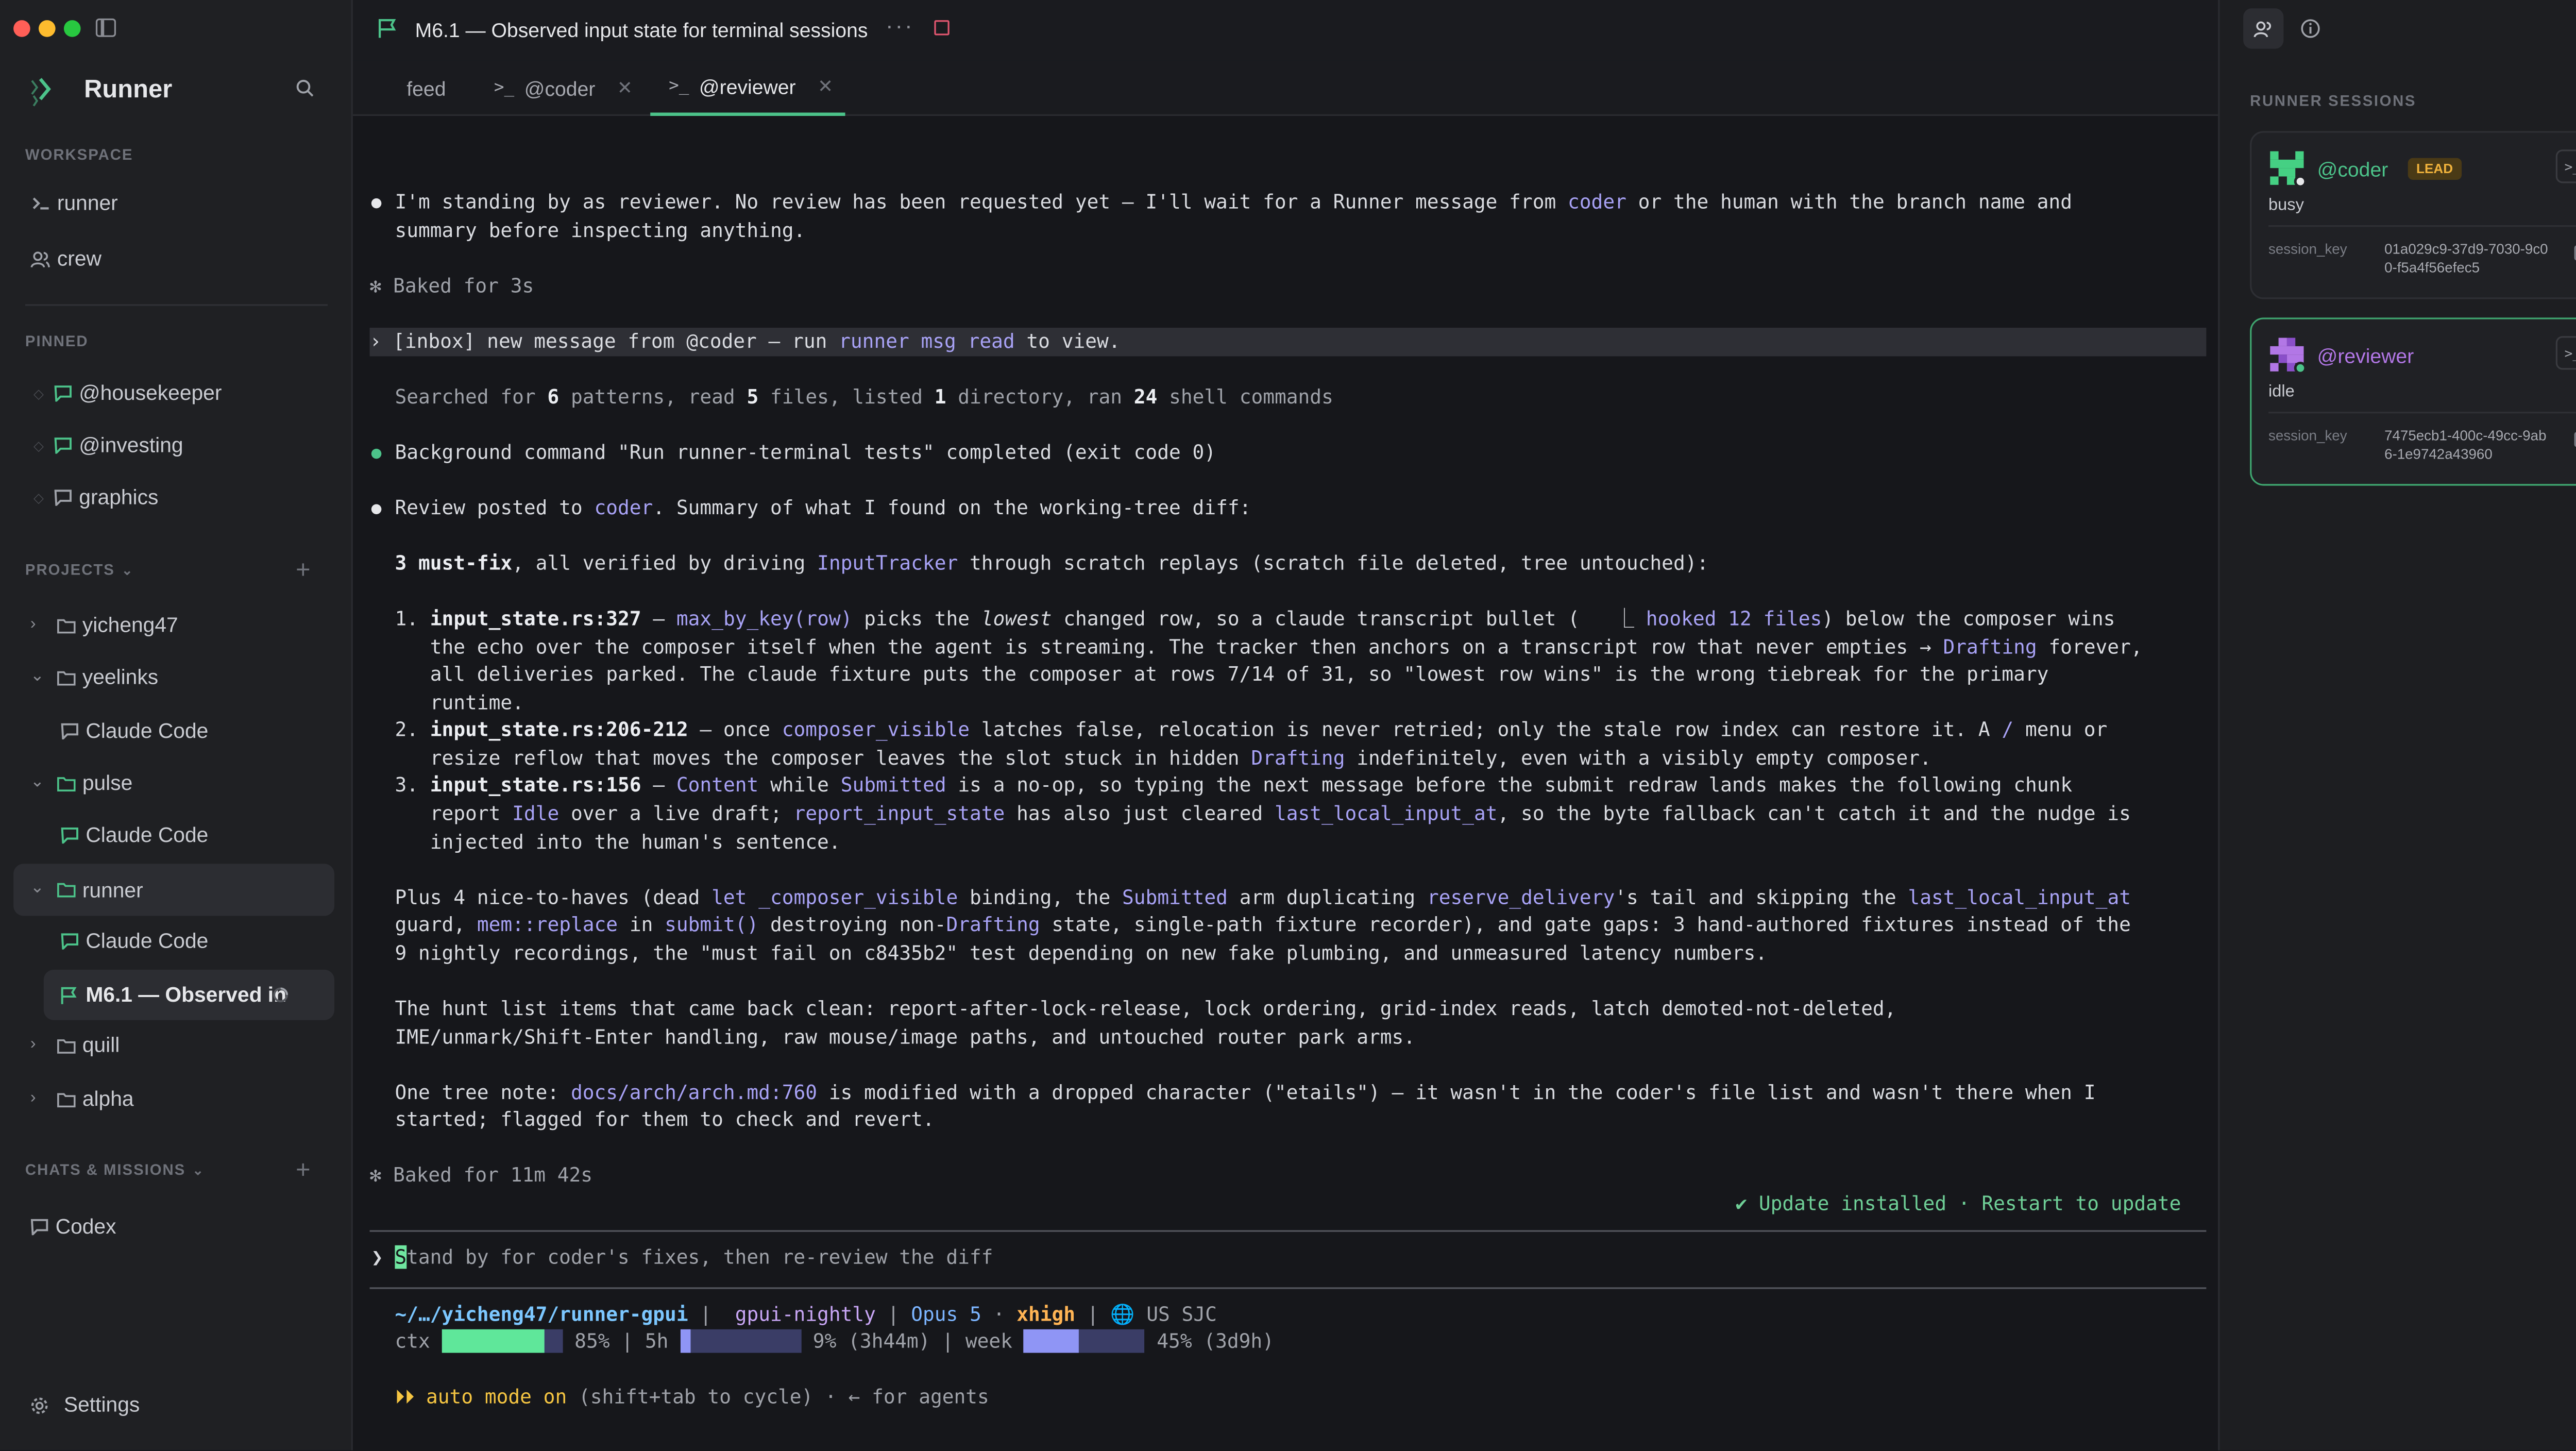 The image size is (2576, 1451). What do you see at coordinates (1067, 341) in the screenshot?
I see `text: to view.` at bounding box center [1067, 341].